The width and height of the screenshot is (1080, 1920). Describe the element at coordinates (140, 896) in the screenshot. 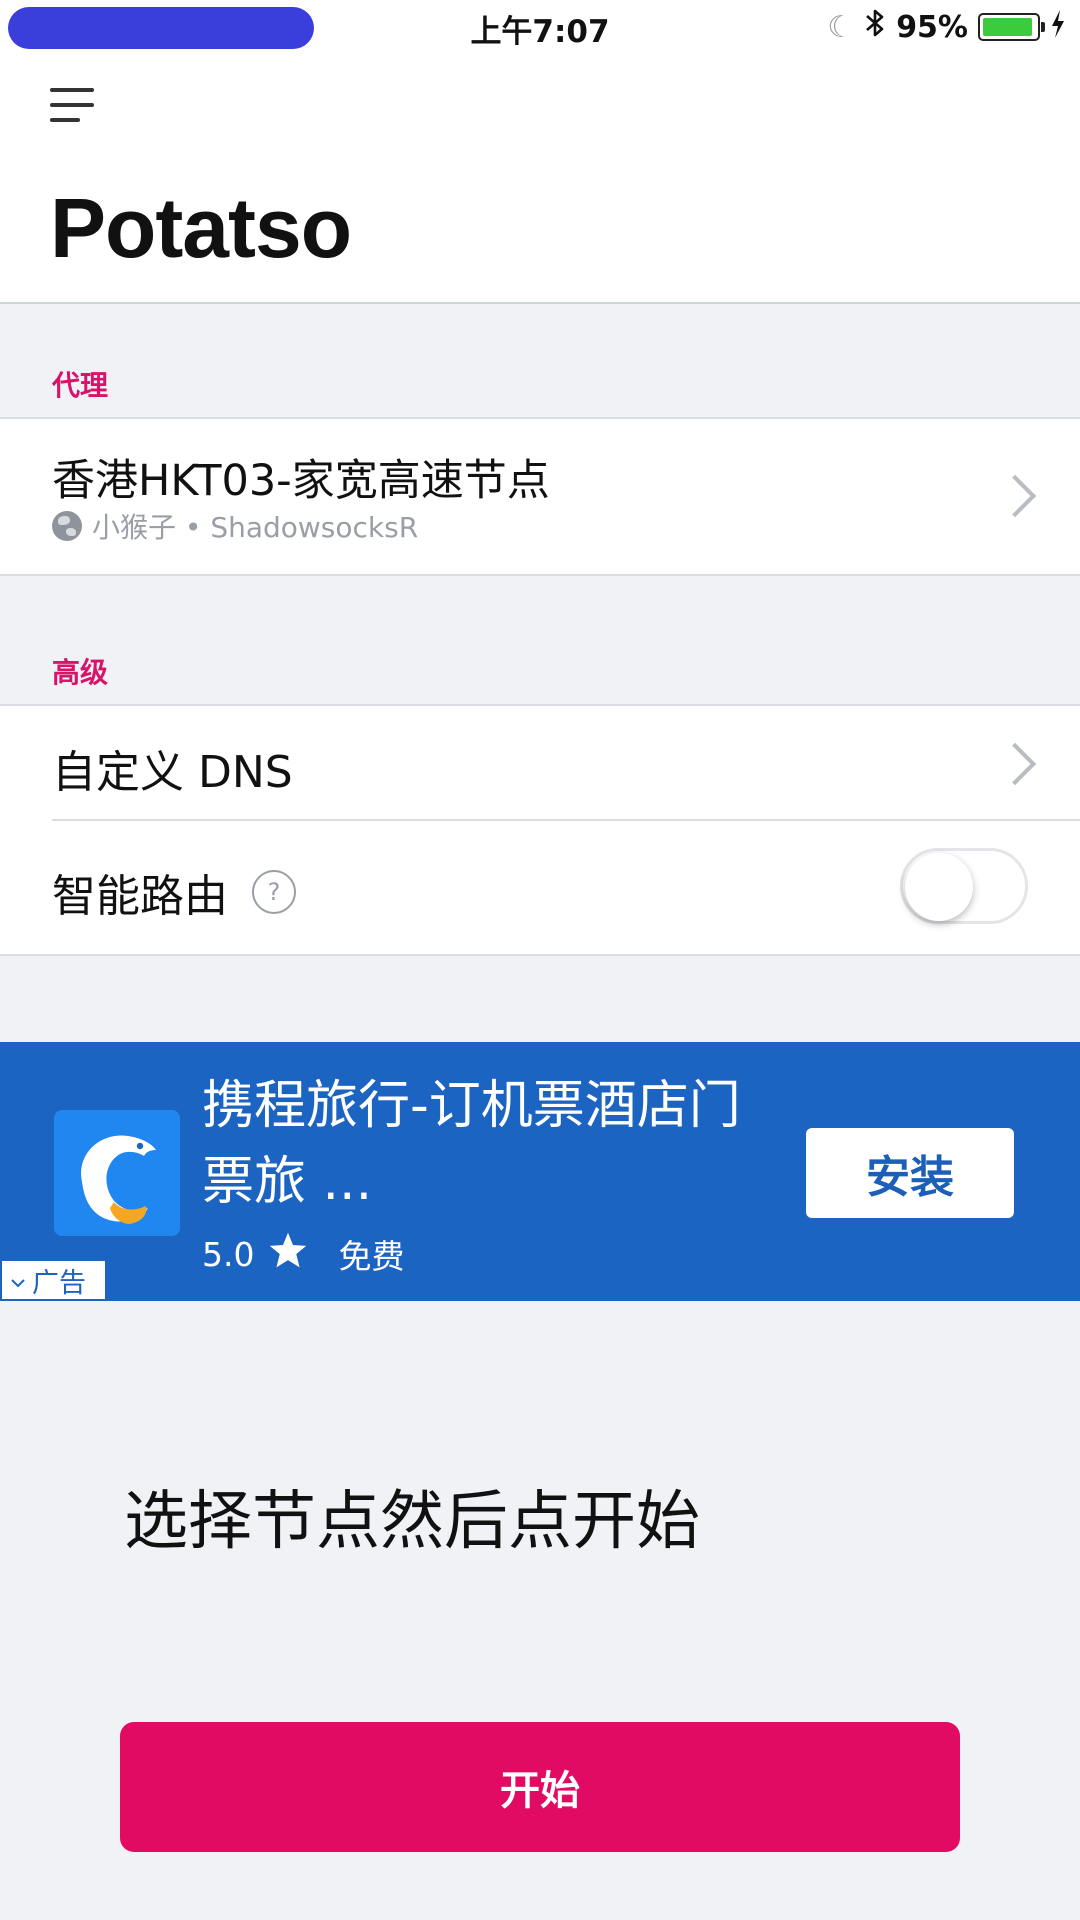

I see `smart-routing-label: 智能路由` at that location.